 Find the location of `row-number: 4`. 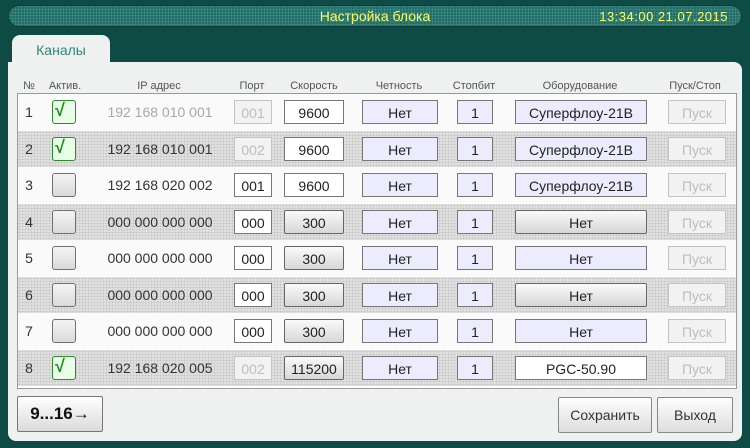

row-number: 4 is located at coordinates (29, 221).